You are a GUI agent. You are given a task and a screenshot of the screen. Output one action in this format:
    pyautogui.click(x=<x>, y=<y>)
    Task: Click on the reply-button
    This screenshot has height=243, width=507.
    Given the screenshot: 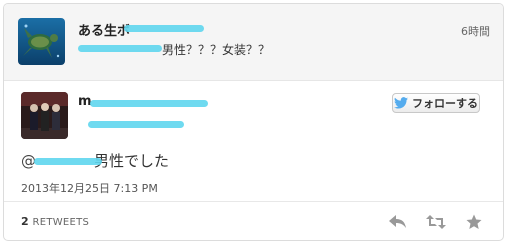 What is the action you would take?
    pyautogui.click(x=398, y=222)
    